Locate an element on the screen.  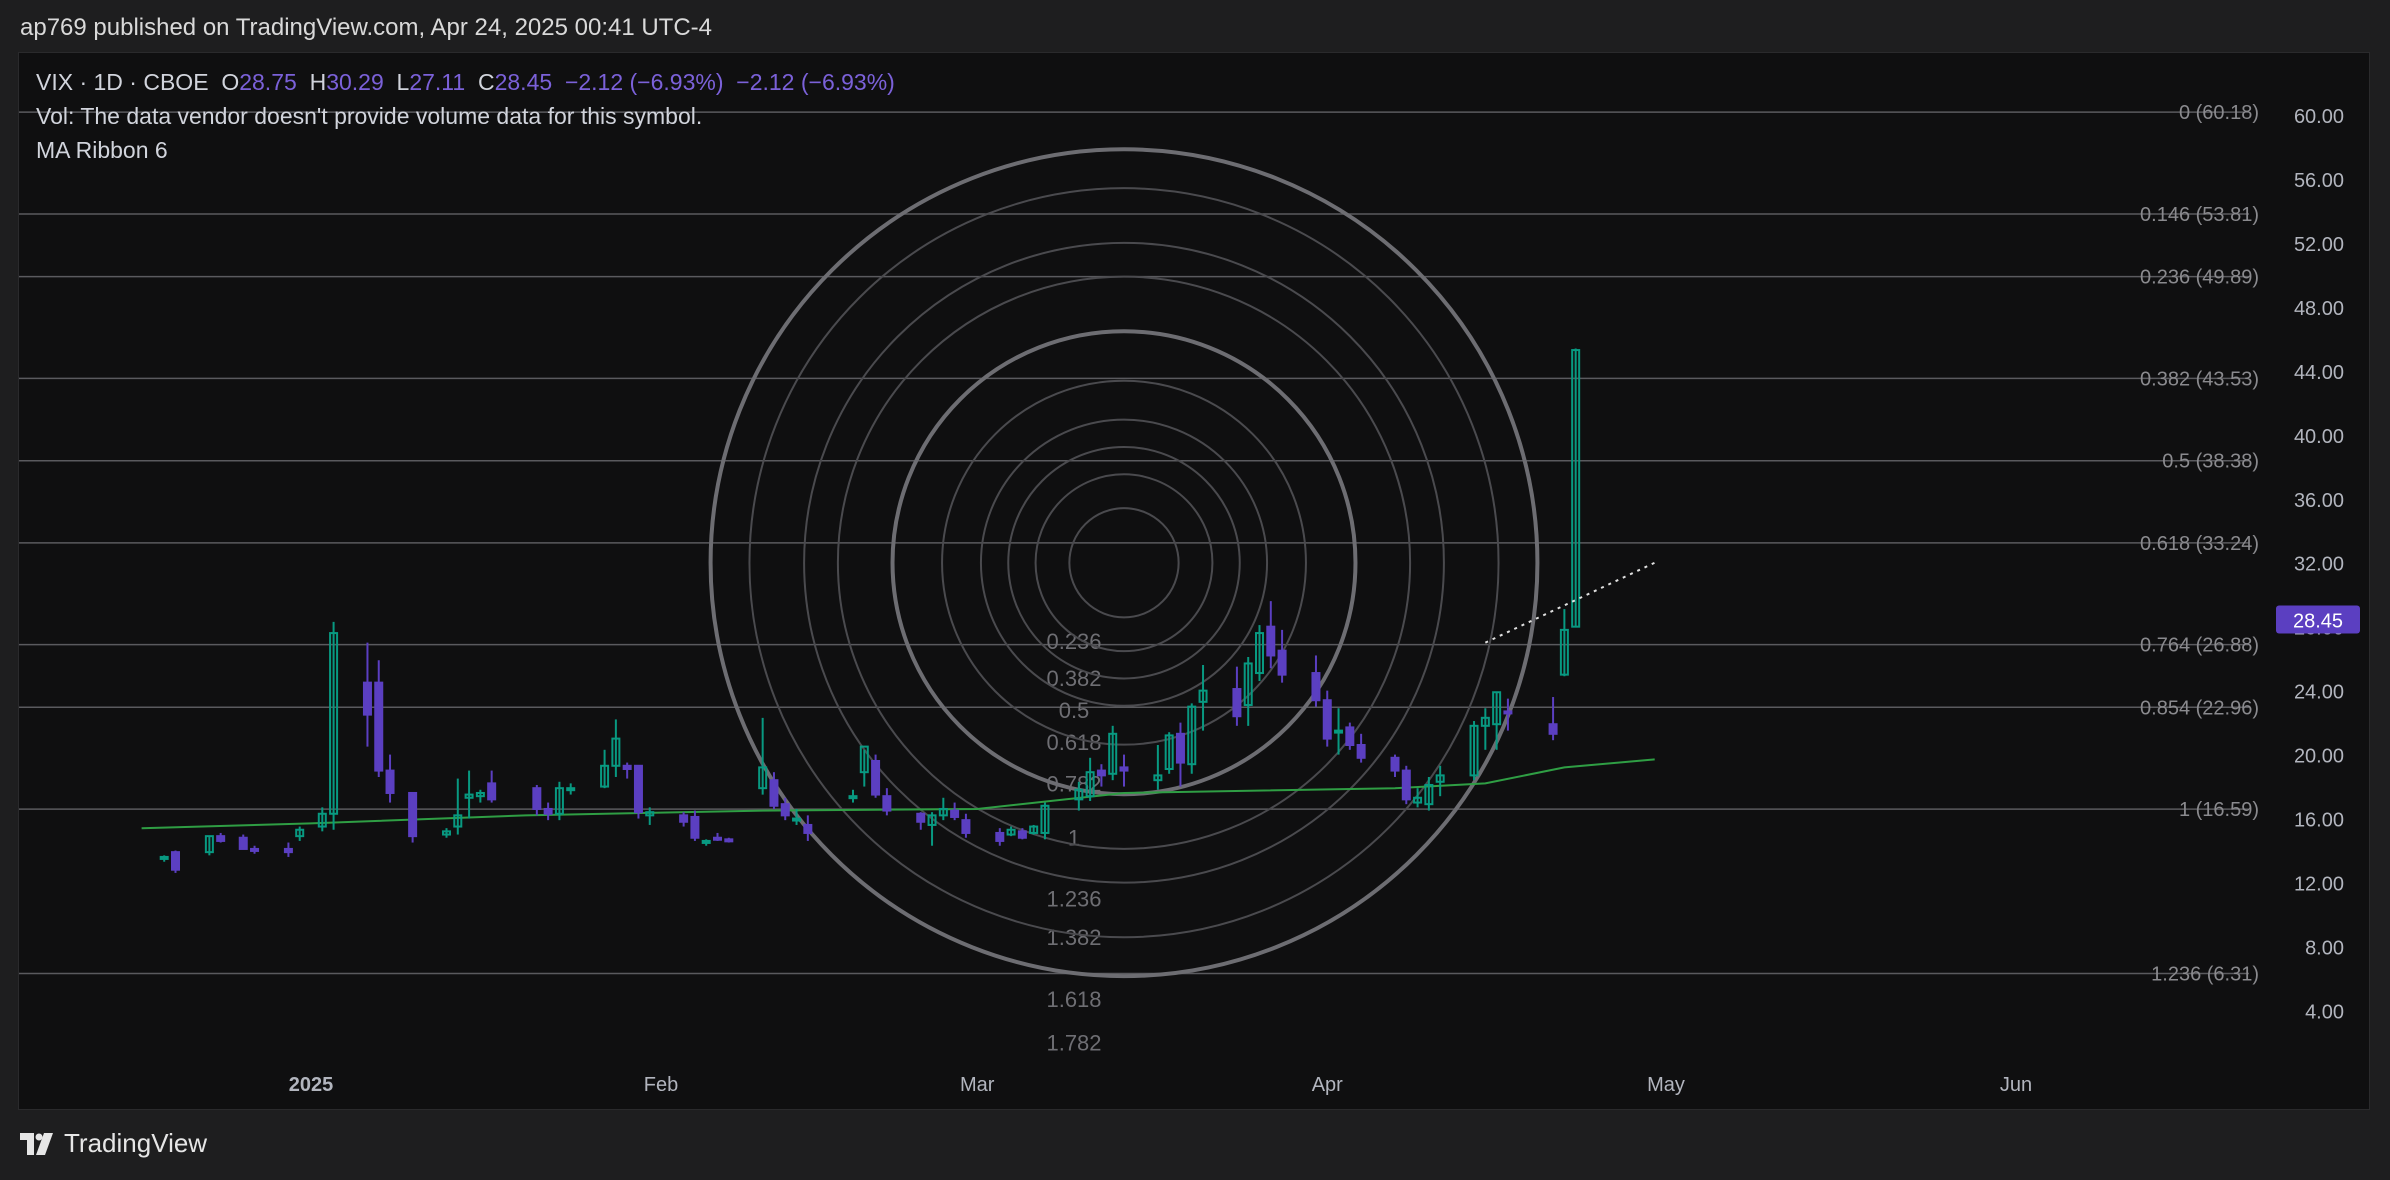
last-price-label: 28.45 is located at coordinates (2318, 621).